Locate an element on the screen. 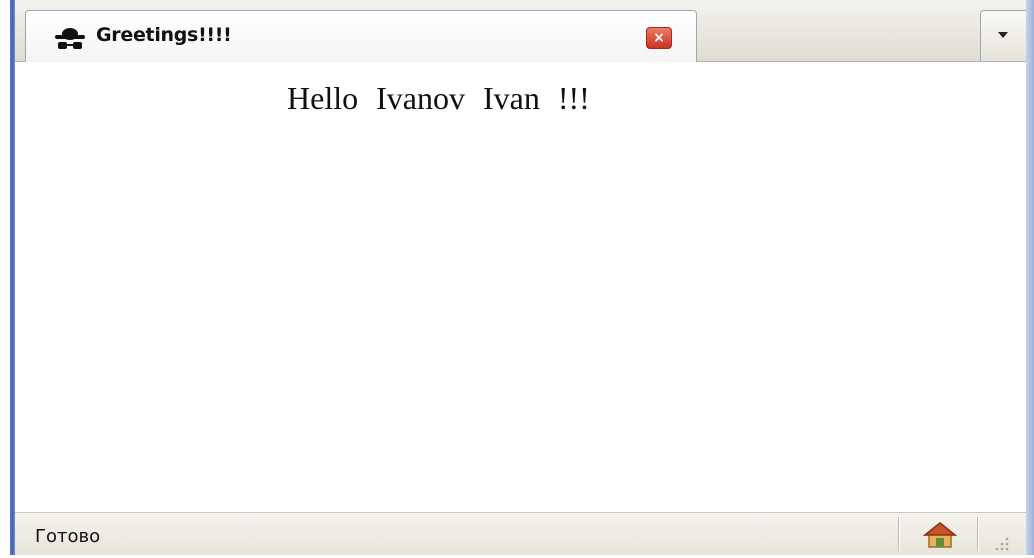 The width and height of the screenshot is (1034, 558). tab-close-button: × is located at coordinates (659, 38).